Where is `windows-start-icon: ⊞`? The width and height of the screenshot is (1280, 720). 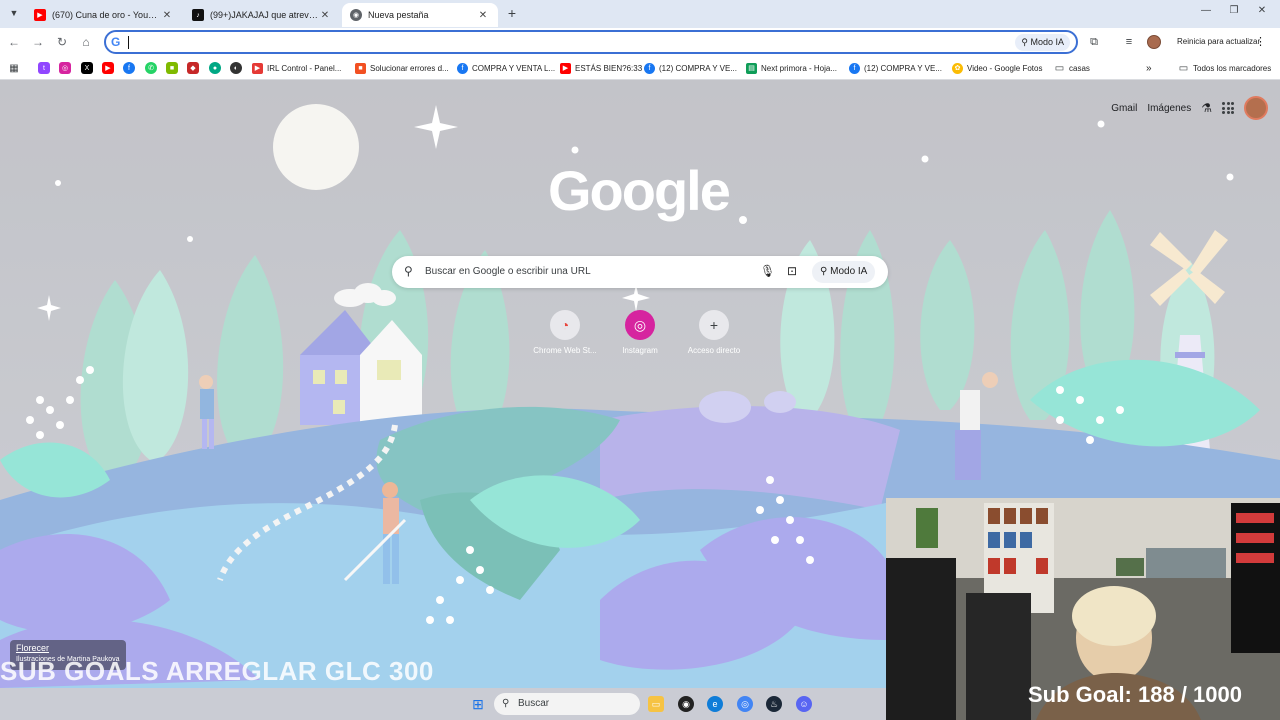
windows-start-icon: ⊞ is located at coordinates (478, 704).